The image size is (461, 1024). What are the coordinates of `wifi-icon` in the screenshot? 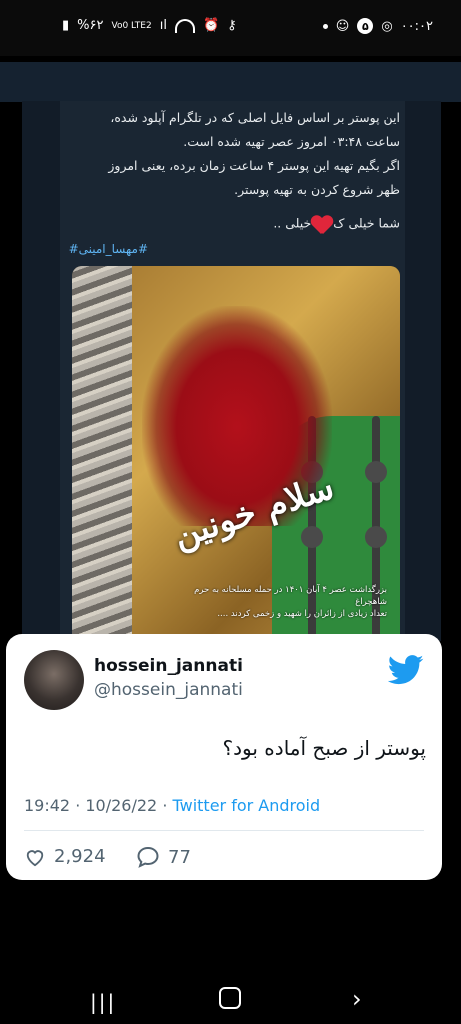 It's located at (184, 25).